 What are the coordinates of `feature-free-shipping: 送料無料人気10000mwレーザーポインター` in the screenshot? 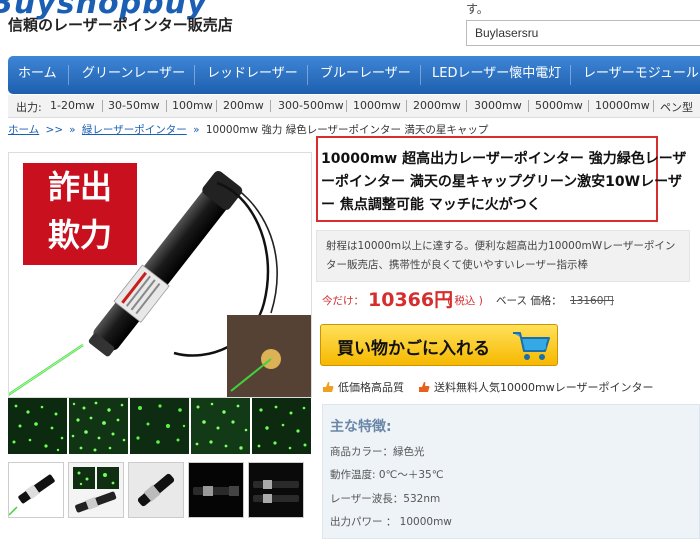 It's located at (535, 387).